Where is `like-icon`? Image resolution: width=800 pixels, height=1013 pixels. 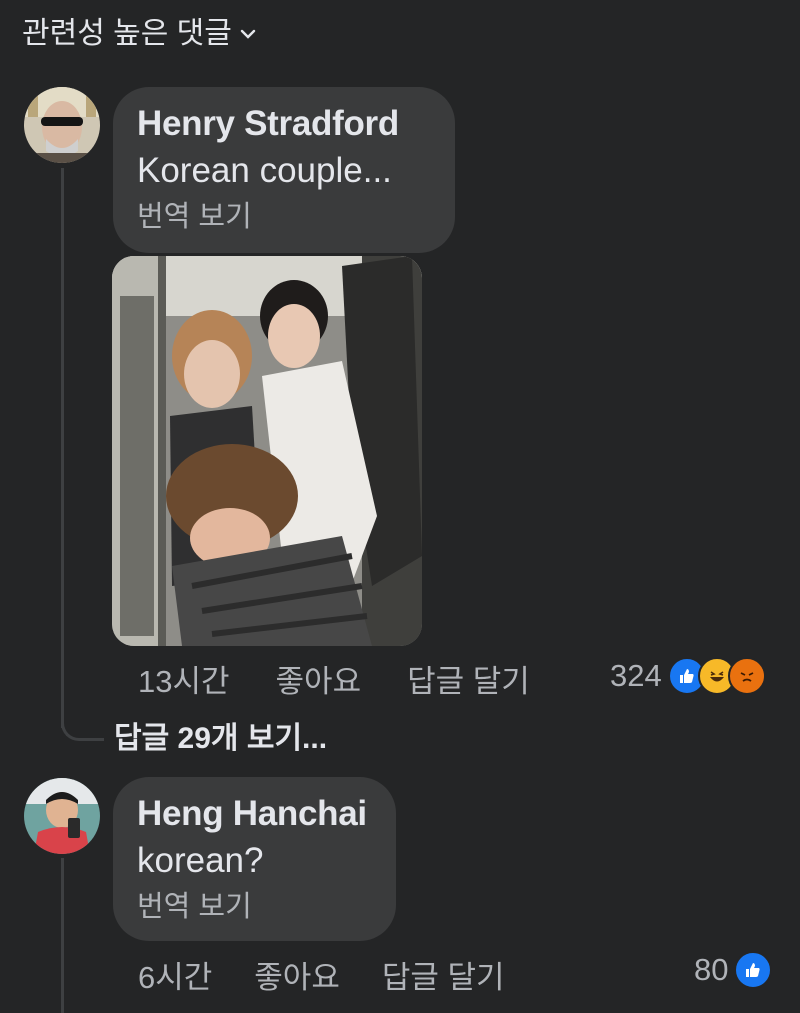
like-icon is located at coordinates (753, 970).